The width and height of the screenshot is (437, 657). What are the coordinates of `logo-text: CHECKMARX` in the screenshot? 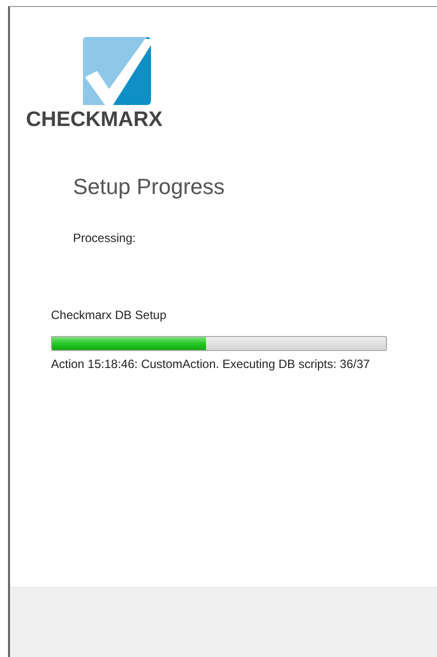 It's located at (94, 120).